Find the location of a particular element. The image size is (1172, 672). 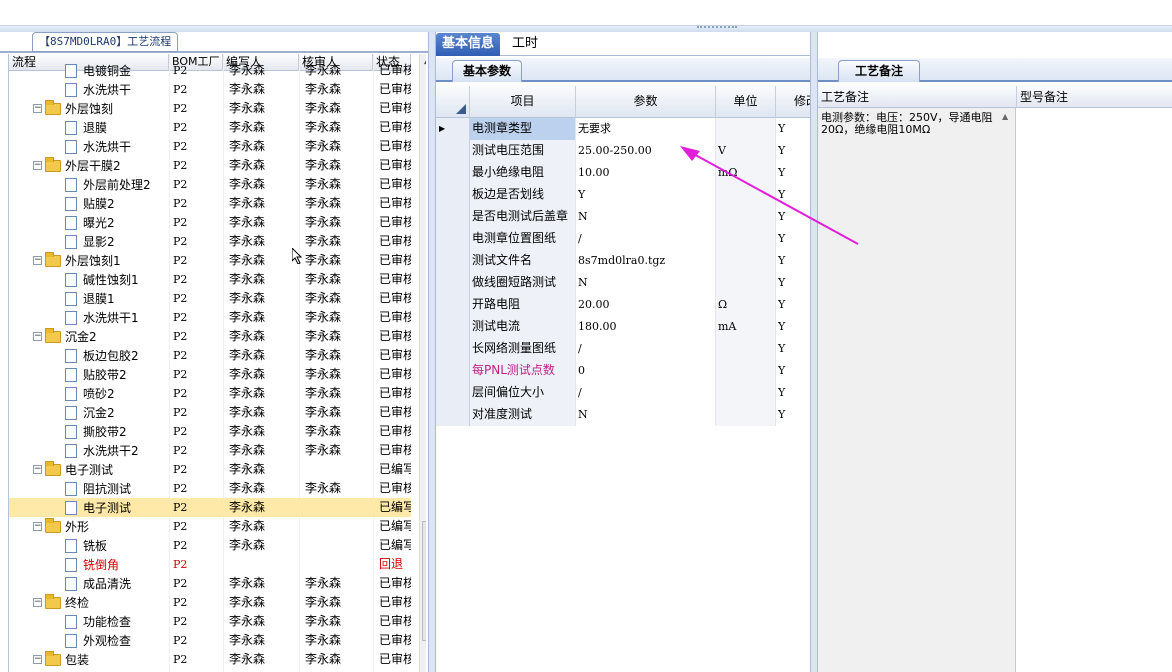

param-row: 测试电压范围 25.00-250.00 V Y is located at coordinates (624, 151).